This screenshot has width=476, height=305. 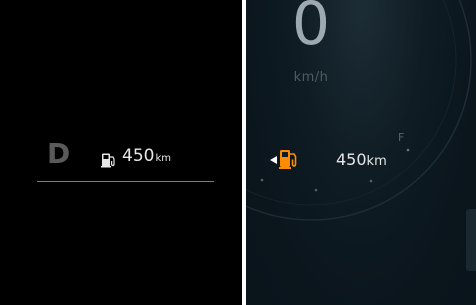 I want to click on divider-line, so click(x=125, y=181).